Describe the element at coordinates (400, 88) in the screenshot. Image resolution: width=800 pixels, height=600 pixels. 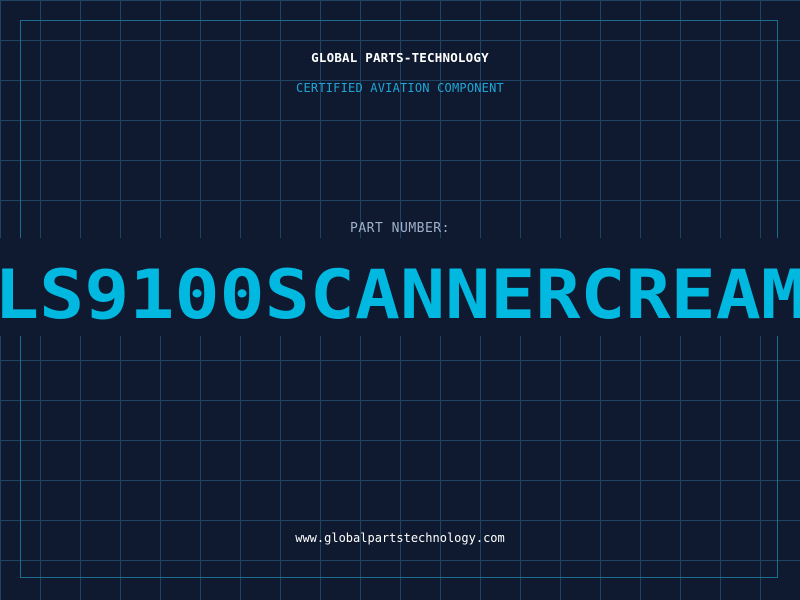
I see `brand-subtitle: CERTIFIED AVIATION COMPONENT` at that location.